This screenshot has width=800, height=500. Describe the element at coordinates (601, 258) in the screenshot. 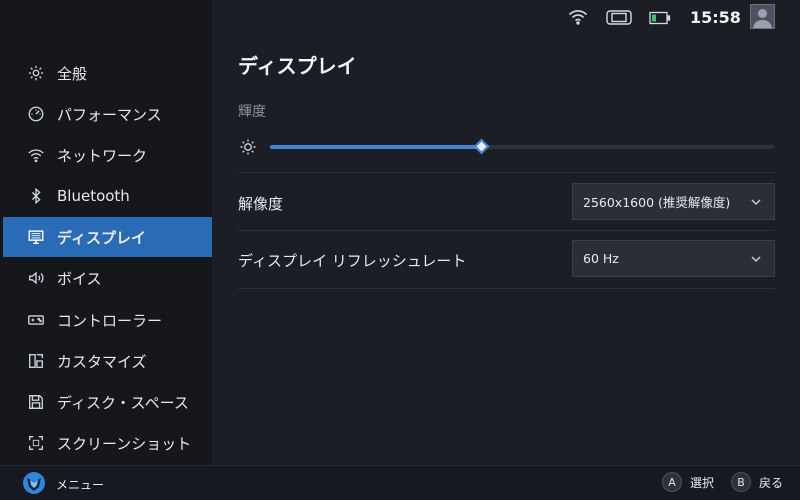

I see `refresh-rate-select-value: 60 Hz` at that location.